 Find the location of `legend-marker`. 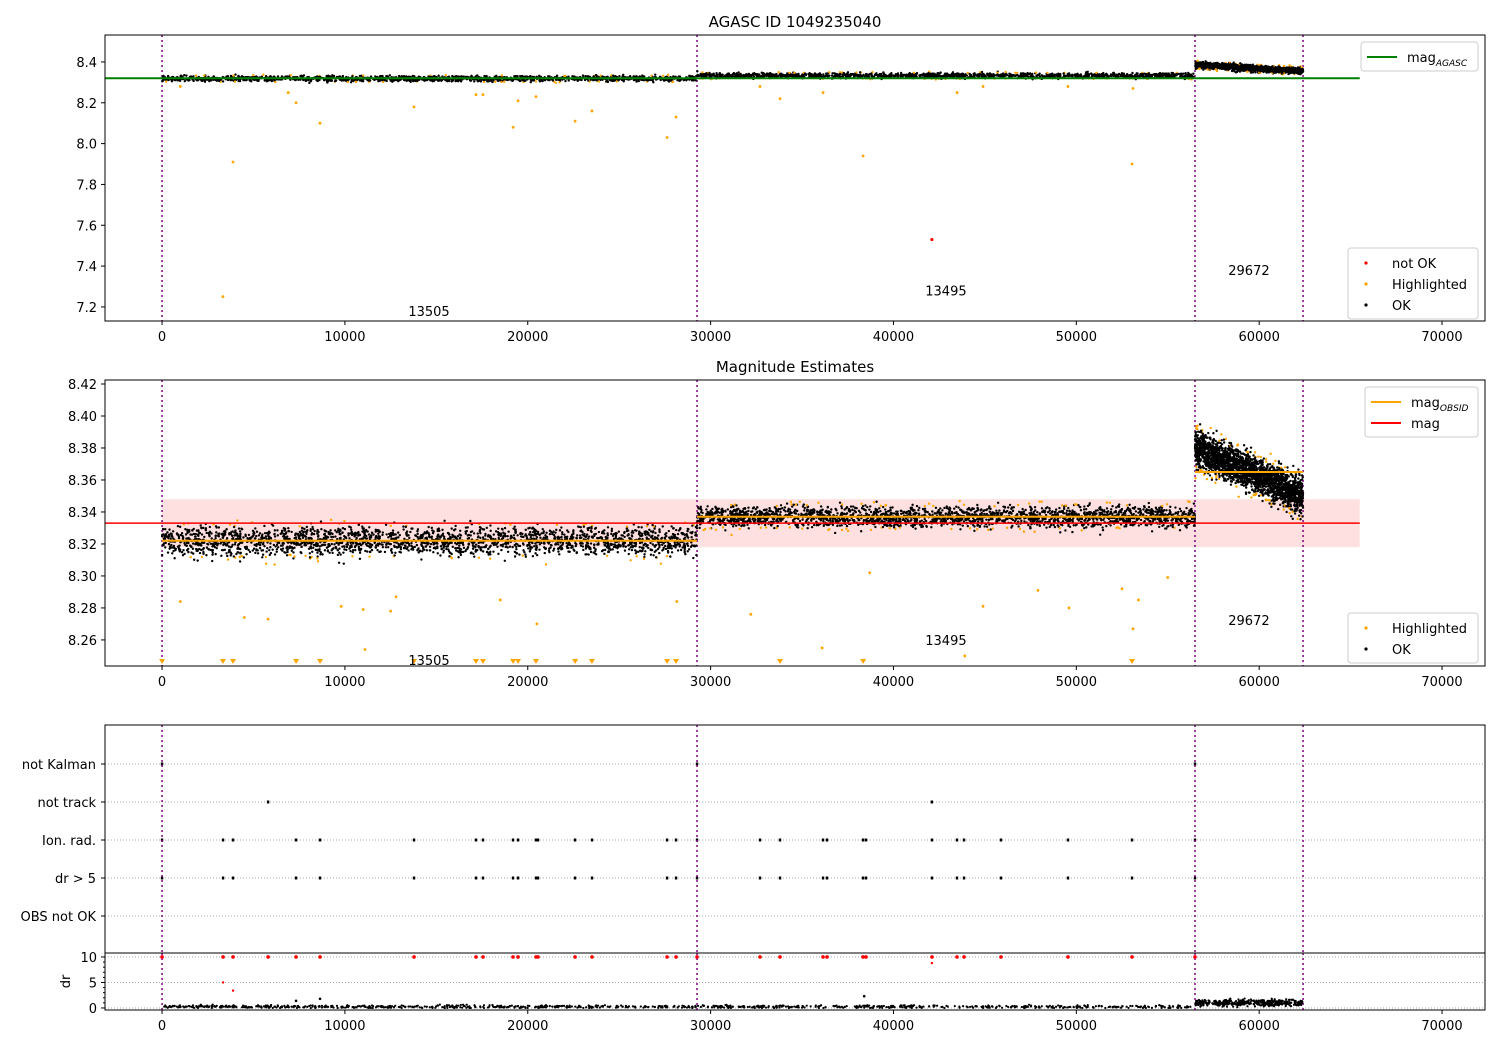

legend-marker is located at coordinates (1366, 284).